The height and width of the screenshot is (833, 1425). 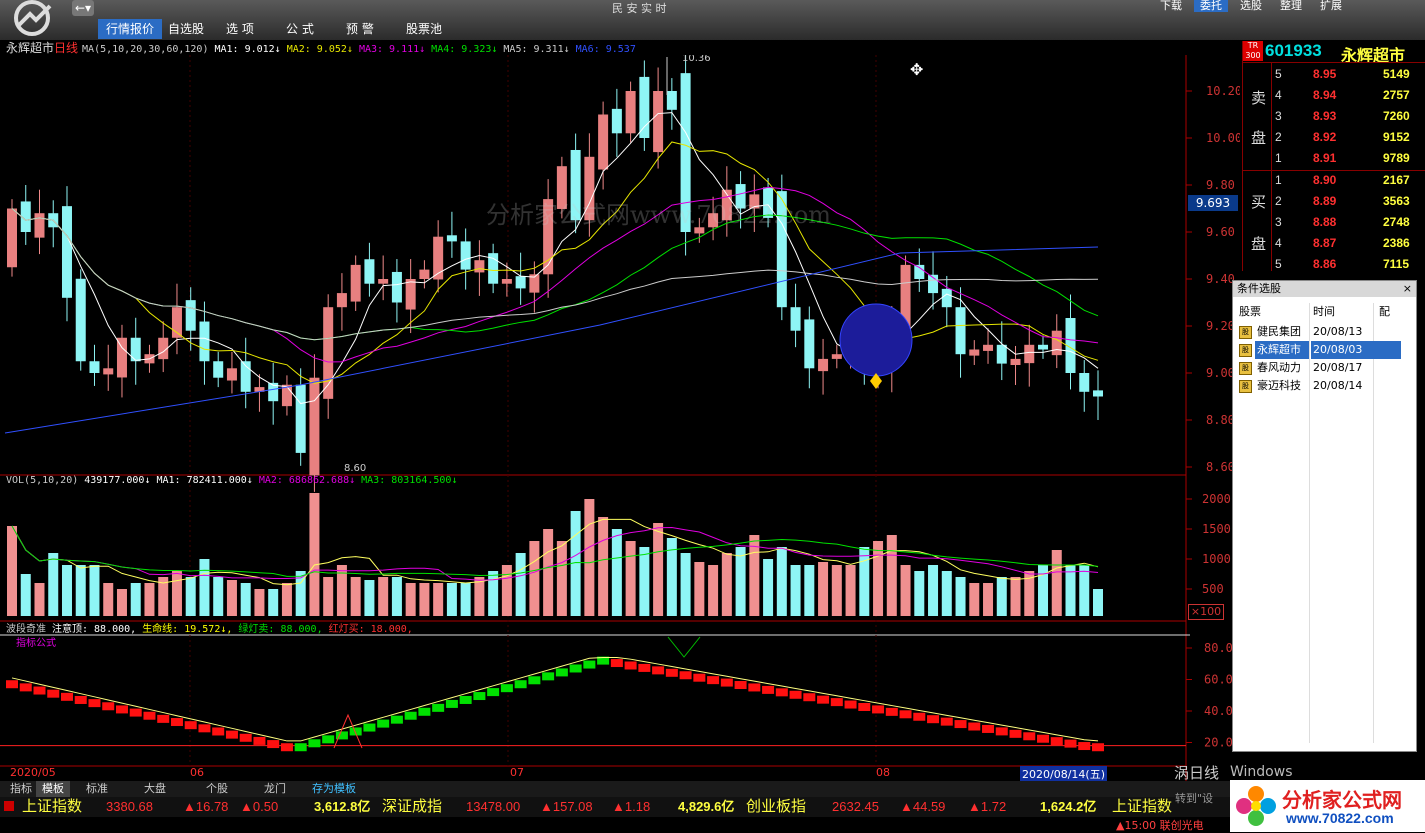 What do you see at coordinates (186, 29) in the screenshot?
I see `menu-1: 自选股` at bounding box center [186, 29].